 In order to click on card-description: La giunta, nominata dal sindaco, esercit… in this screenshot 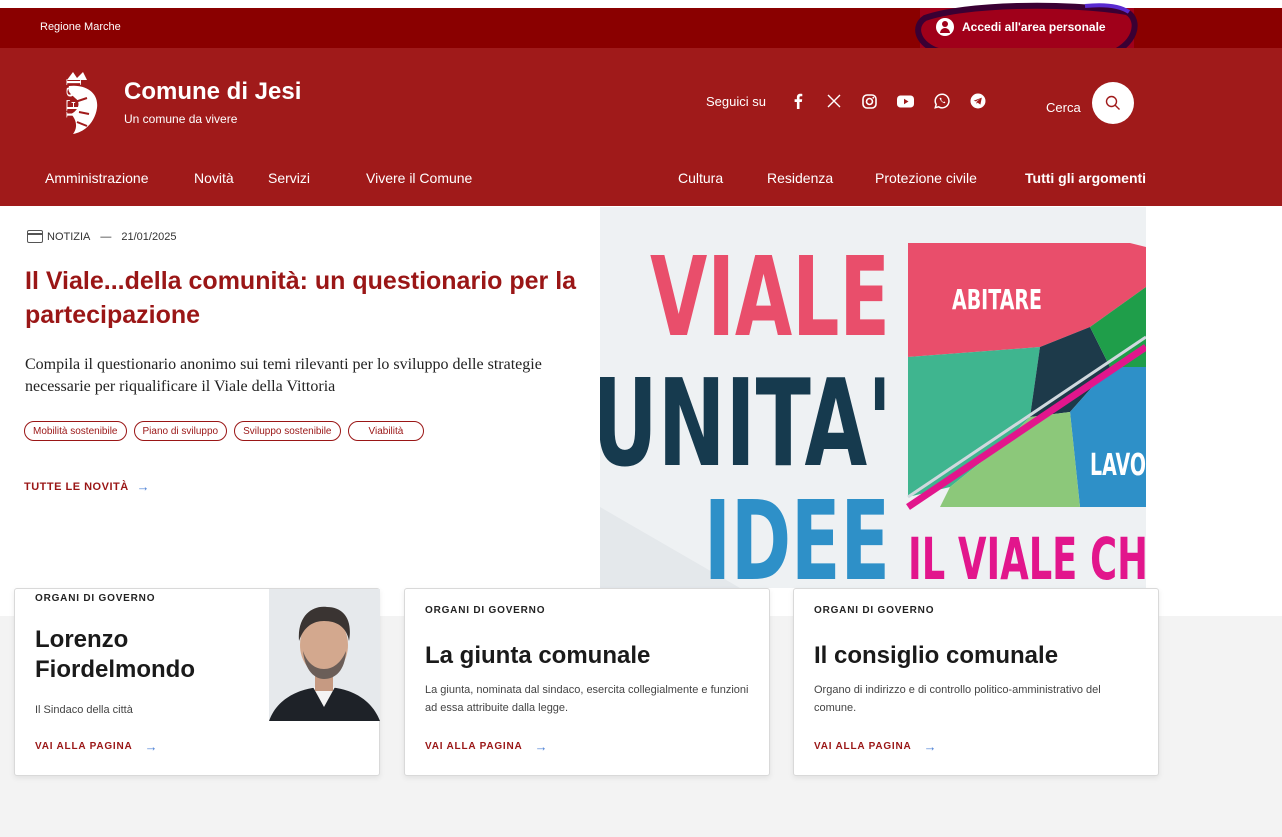, I will do `click(587, 699)`.